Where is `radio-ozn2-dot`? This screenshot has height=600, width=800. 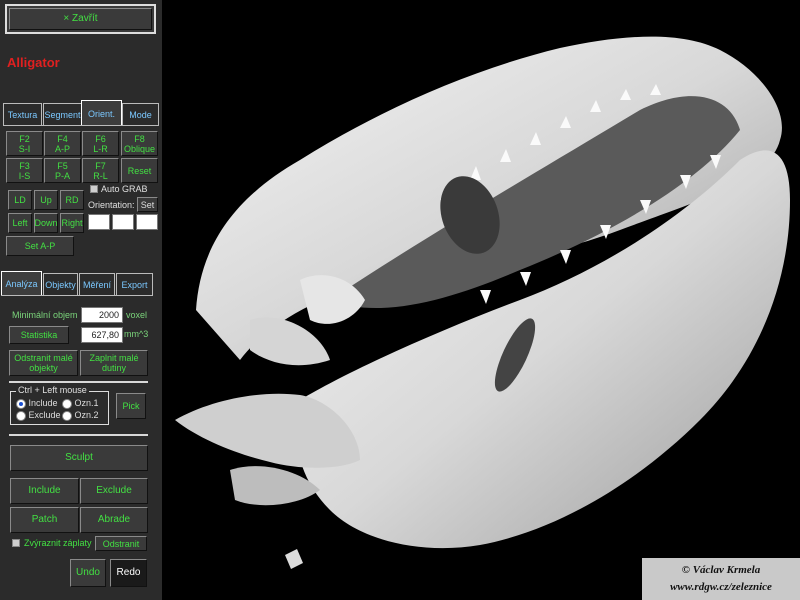 radio-ozn2-dot is located at coordinates (67, 415).